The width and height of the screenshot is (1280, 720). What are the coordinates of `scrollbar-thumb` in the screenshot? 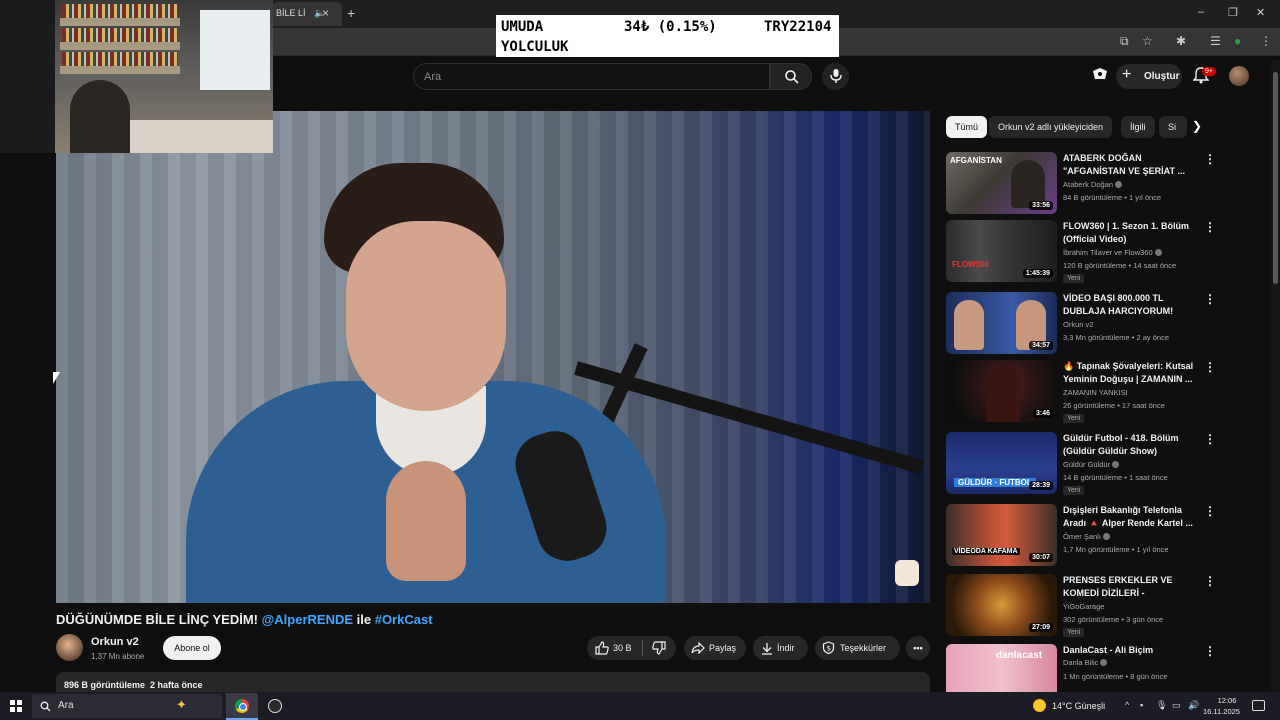 It's located at (1275, 178).